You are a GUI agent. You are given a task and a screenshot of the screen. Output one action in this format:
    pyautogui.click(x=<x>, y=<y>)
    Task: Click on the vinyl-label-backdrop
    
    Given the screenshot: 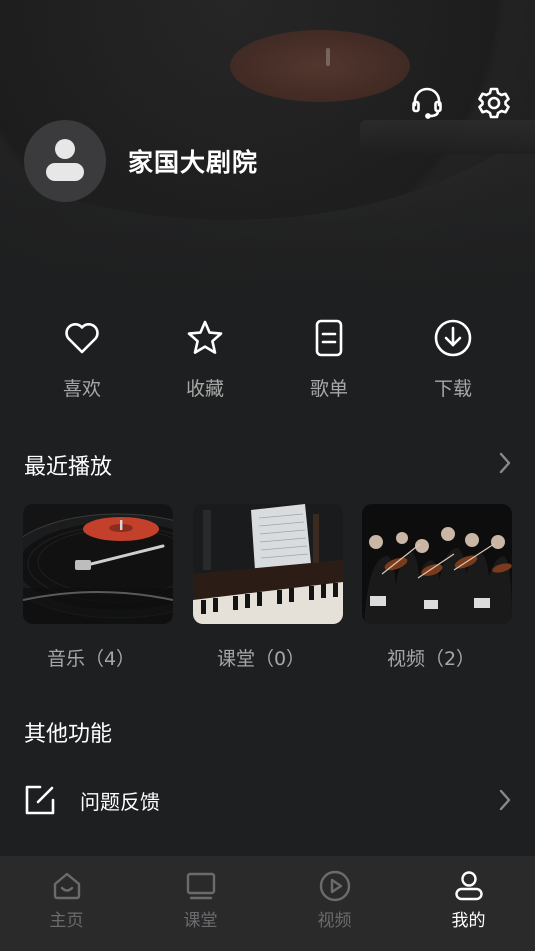 What is the action you would take?
    pyautogui.click(x=320, y=66)
    